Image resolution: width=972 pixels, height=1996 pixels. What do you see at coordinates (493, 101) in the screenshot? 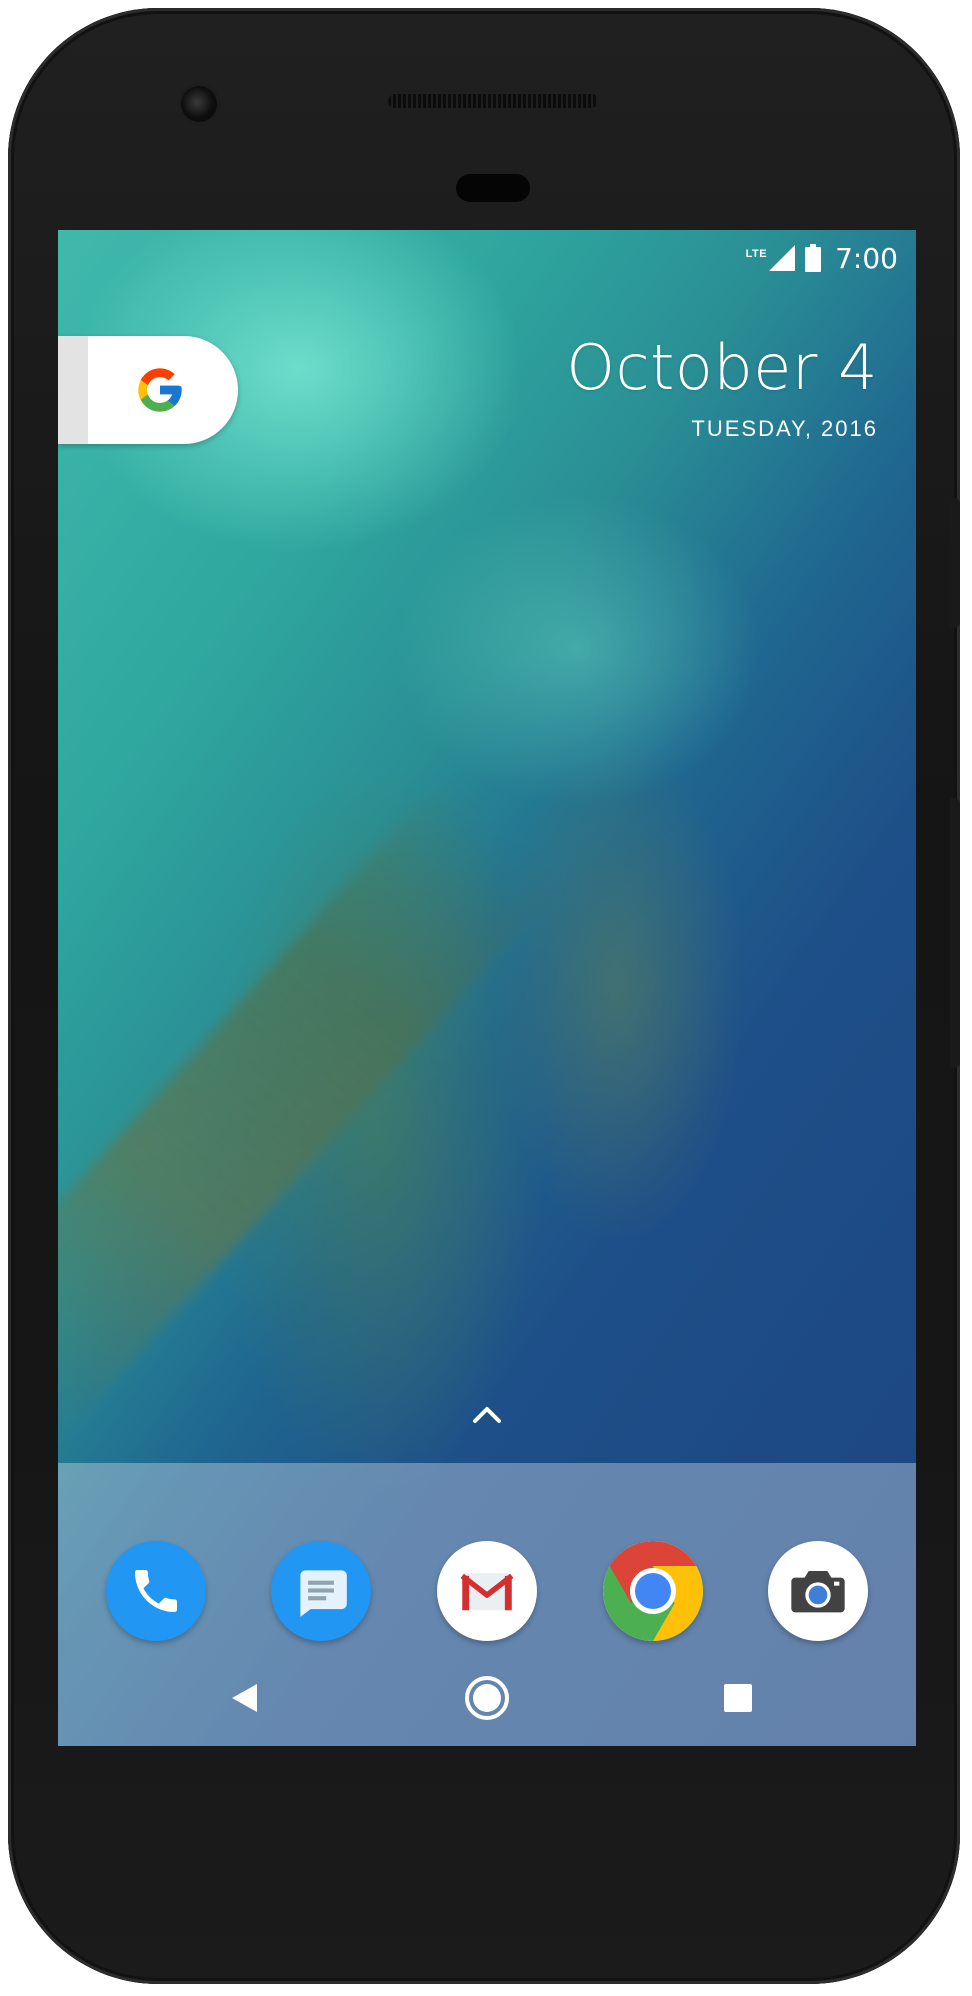
I see `earpiece-speaker` at bounding box center [493, 101].